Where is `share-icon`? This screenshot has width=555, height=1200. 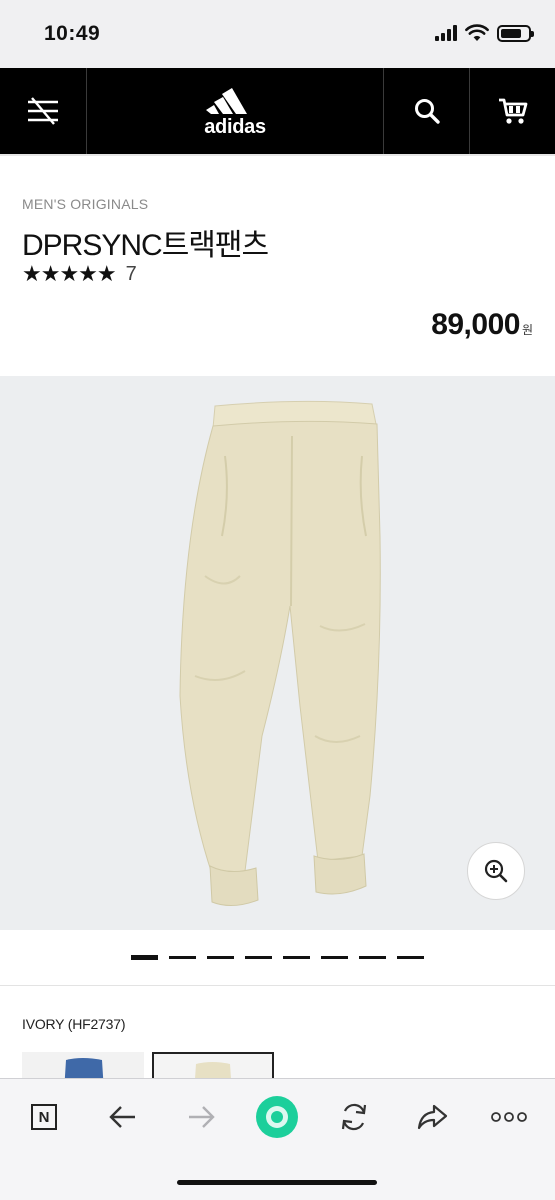
share-icon is located at coordinates (432, 1117).